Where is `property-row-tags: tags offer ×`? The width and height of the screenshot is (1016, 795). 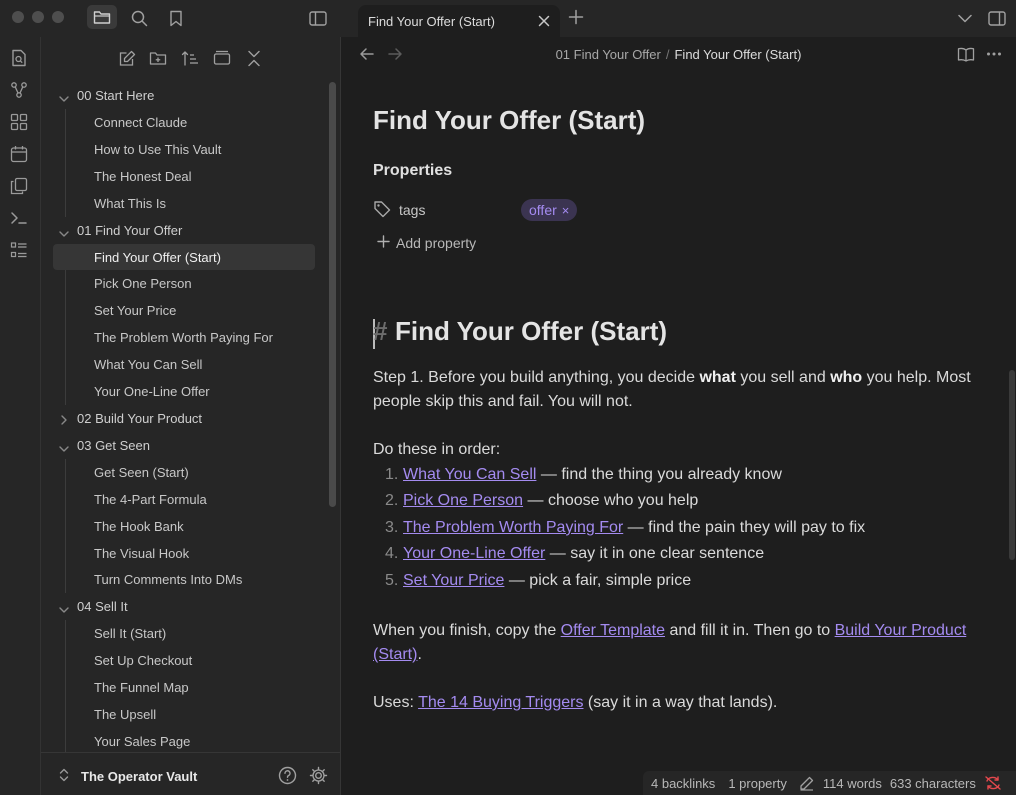 property-row-tags: tags offer × is located at coordinates (673, 211).